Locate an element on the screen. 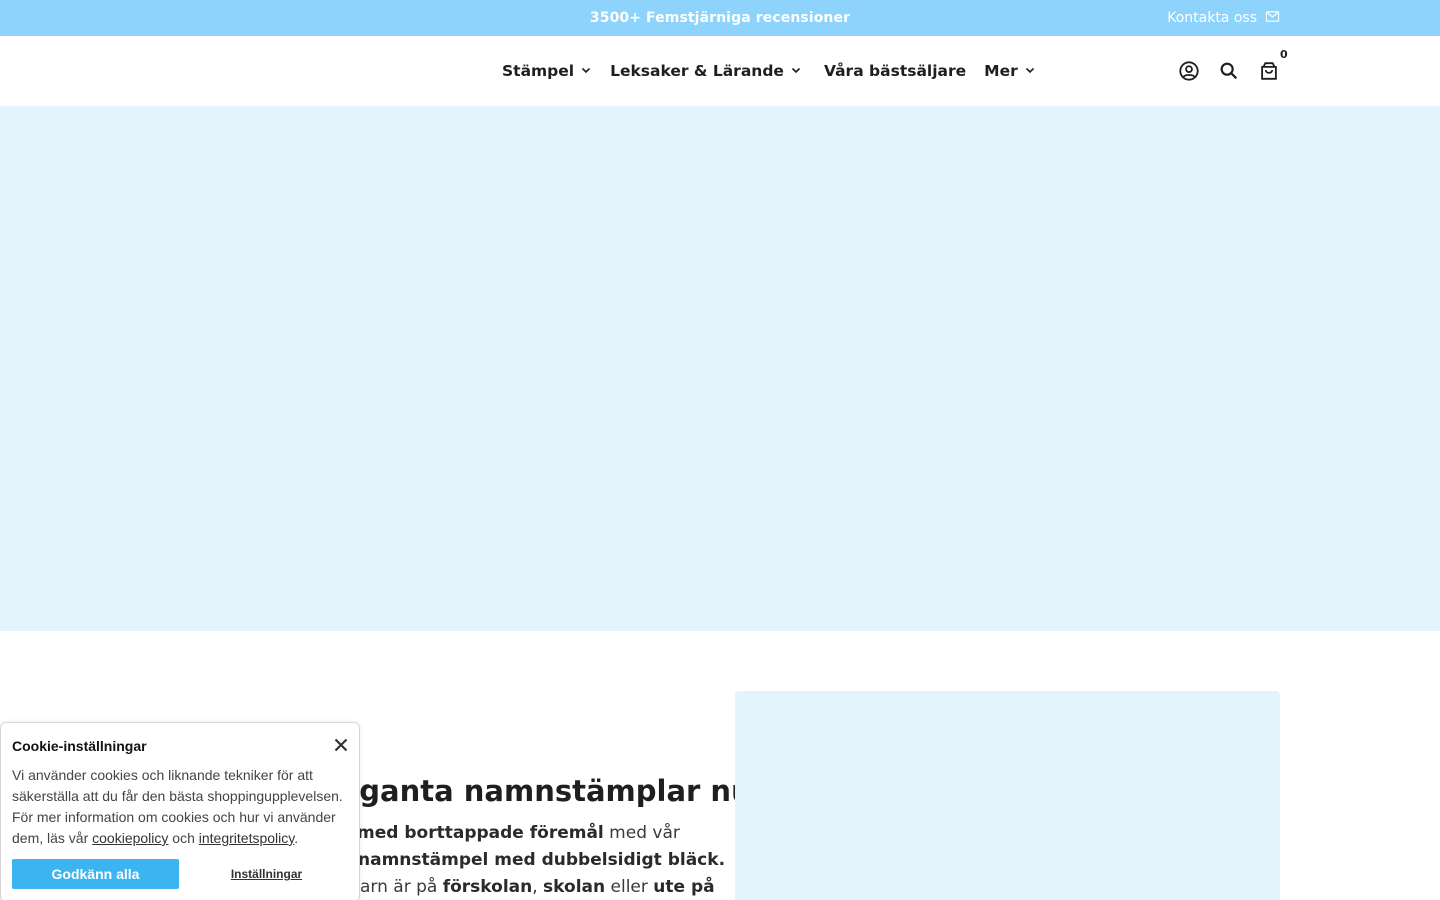 This screenshot has height=900, width=1440. cookie-close-button is located at coordinates (341, 745).